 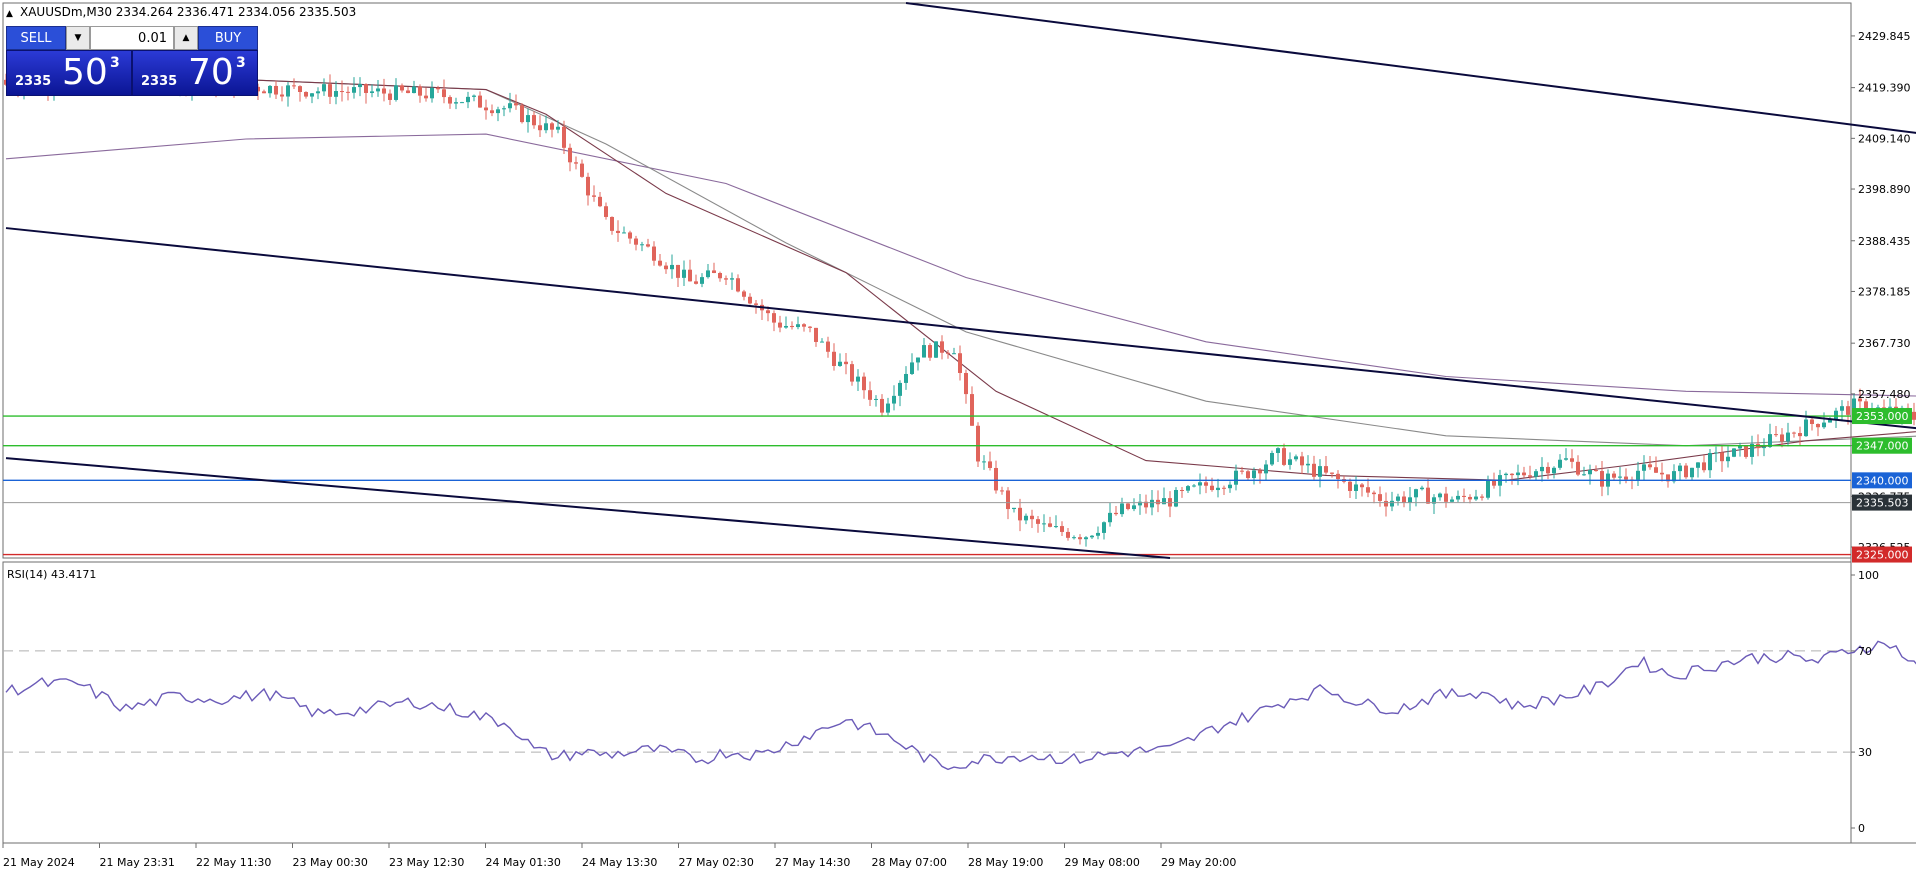 What do you see at coordinates (1884, 189) in the screenshot?
I see `price-tick-label: 2398.890` at bounding box center [1884, 189].